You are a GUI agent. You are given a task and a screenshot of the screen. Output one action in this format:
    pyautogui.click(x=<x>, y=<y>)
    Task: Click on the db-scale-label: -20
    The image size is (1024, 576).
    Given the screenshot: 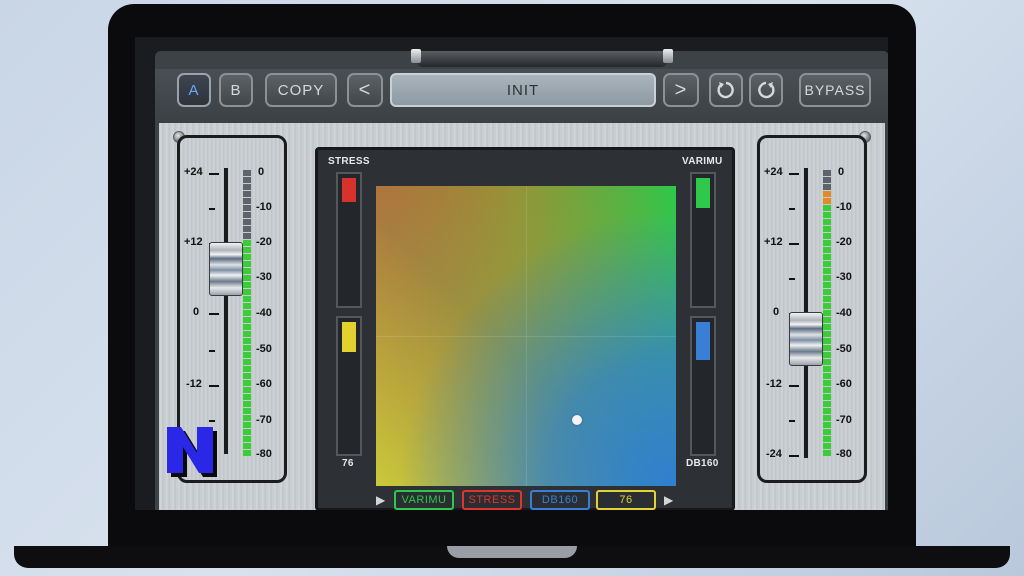 What is the action you would take?
    pyautogui.click(x=844, y=242)
    